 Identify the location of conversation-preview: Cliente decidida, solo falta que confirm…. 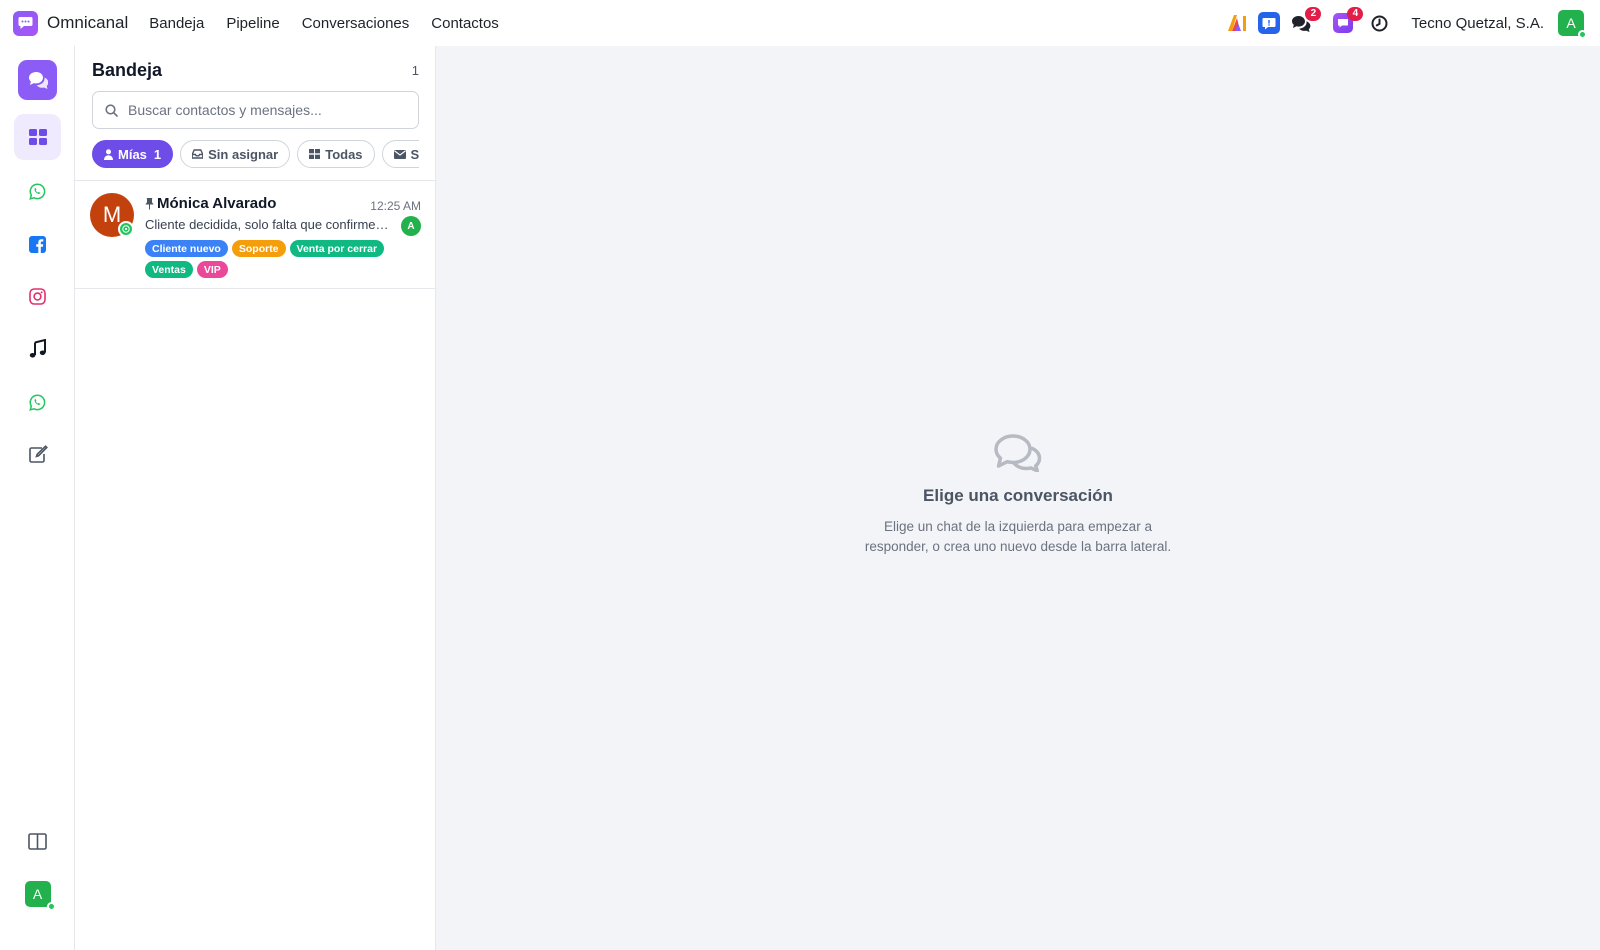
(268, 224).